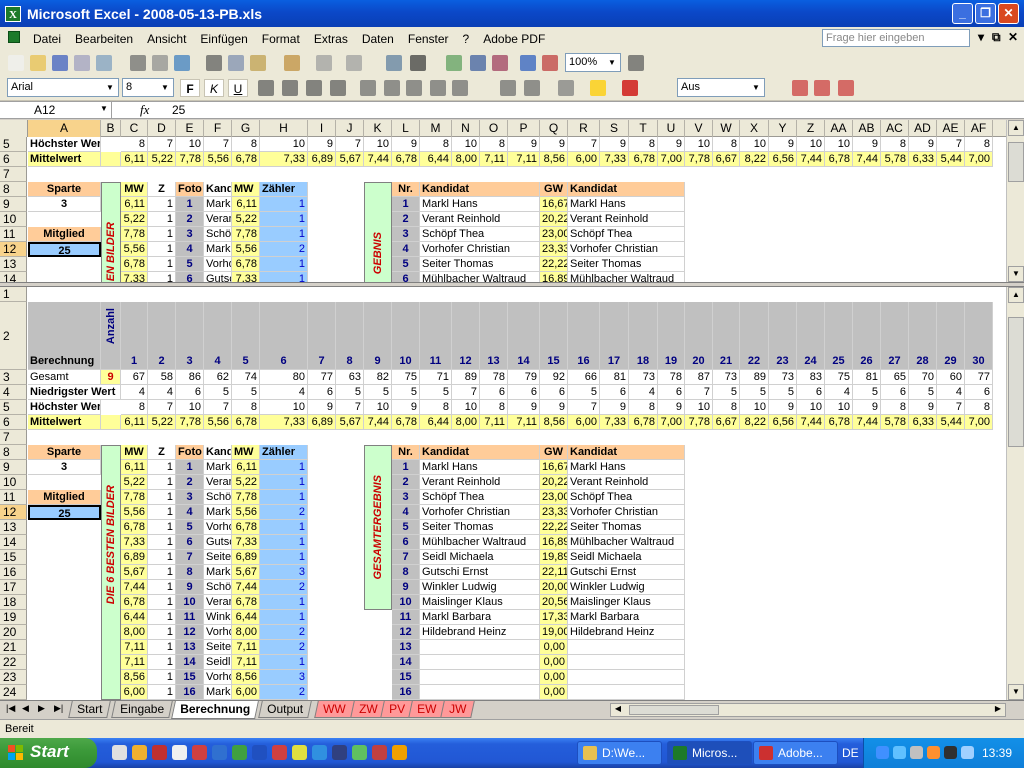  Describe the element at coordinates (218, 497) in the screenshot. I see `best-kand: Schöp` at that location.